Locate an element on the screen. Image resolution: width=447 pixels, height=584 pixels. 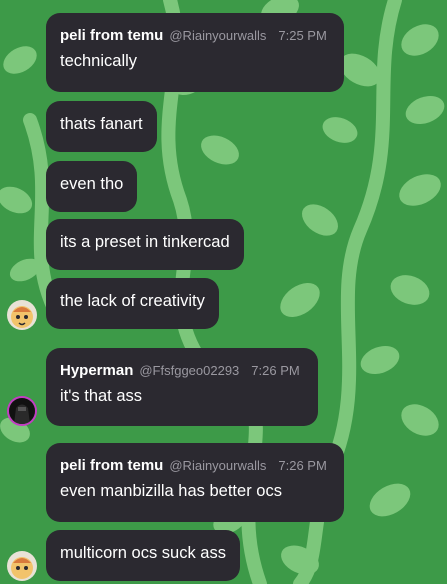
message-bubble: its a preset in tinkercad is located at coordinates (145, 244).